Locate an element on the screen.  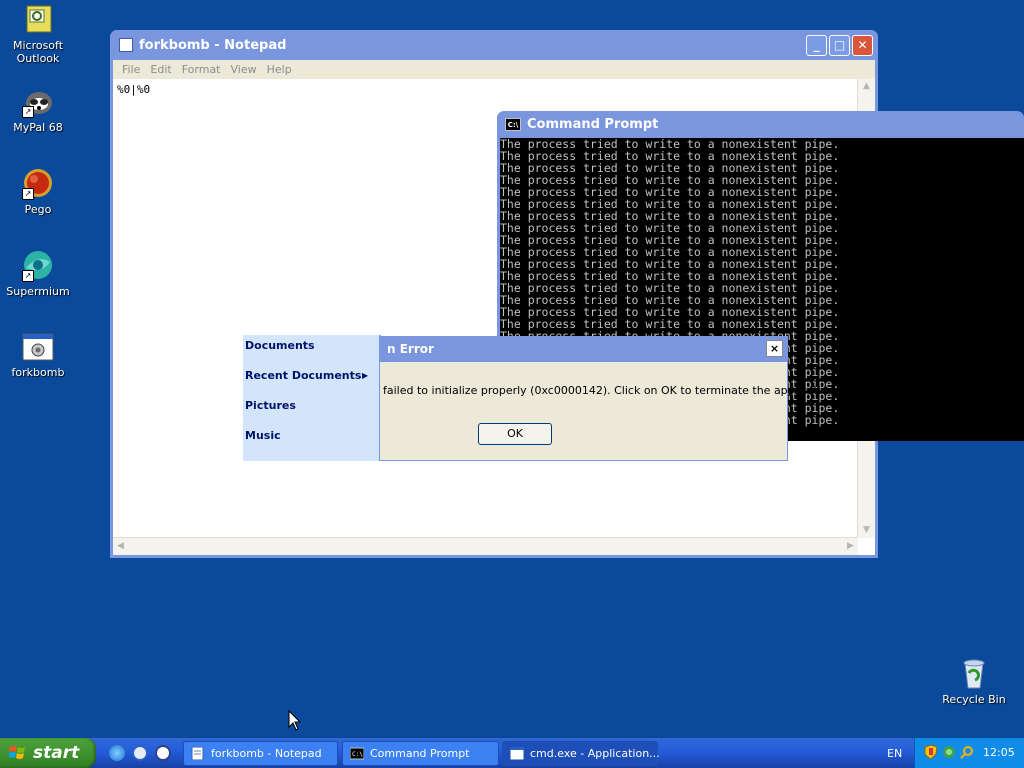
batch-file-icon is located at coordinates (38, 347).